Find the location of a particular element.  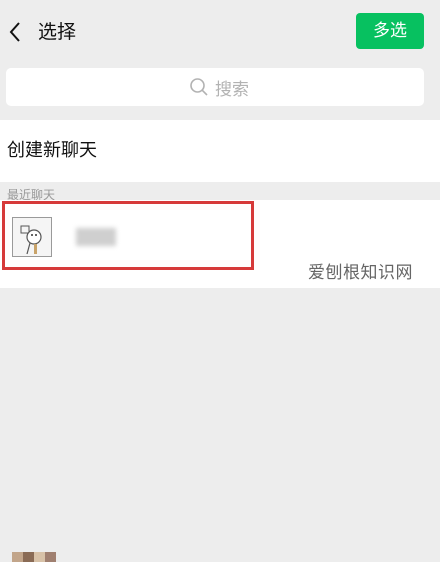

create-new-chat-item: 创建新聊天 is located at coordinates (220, 151).